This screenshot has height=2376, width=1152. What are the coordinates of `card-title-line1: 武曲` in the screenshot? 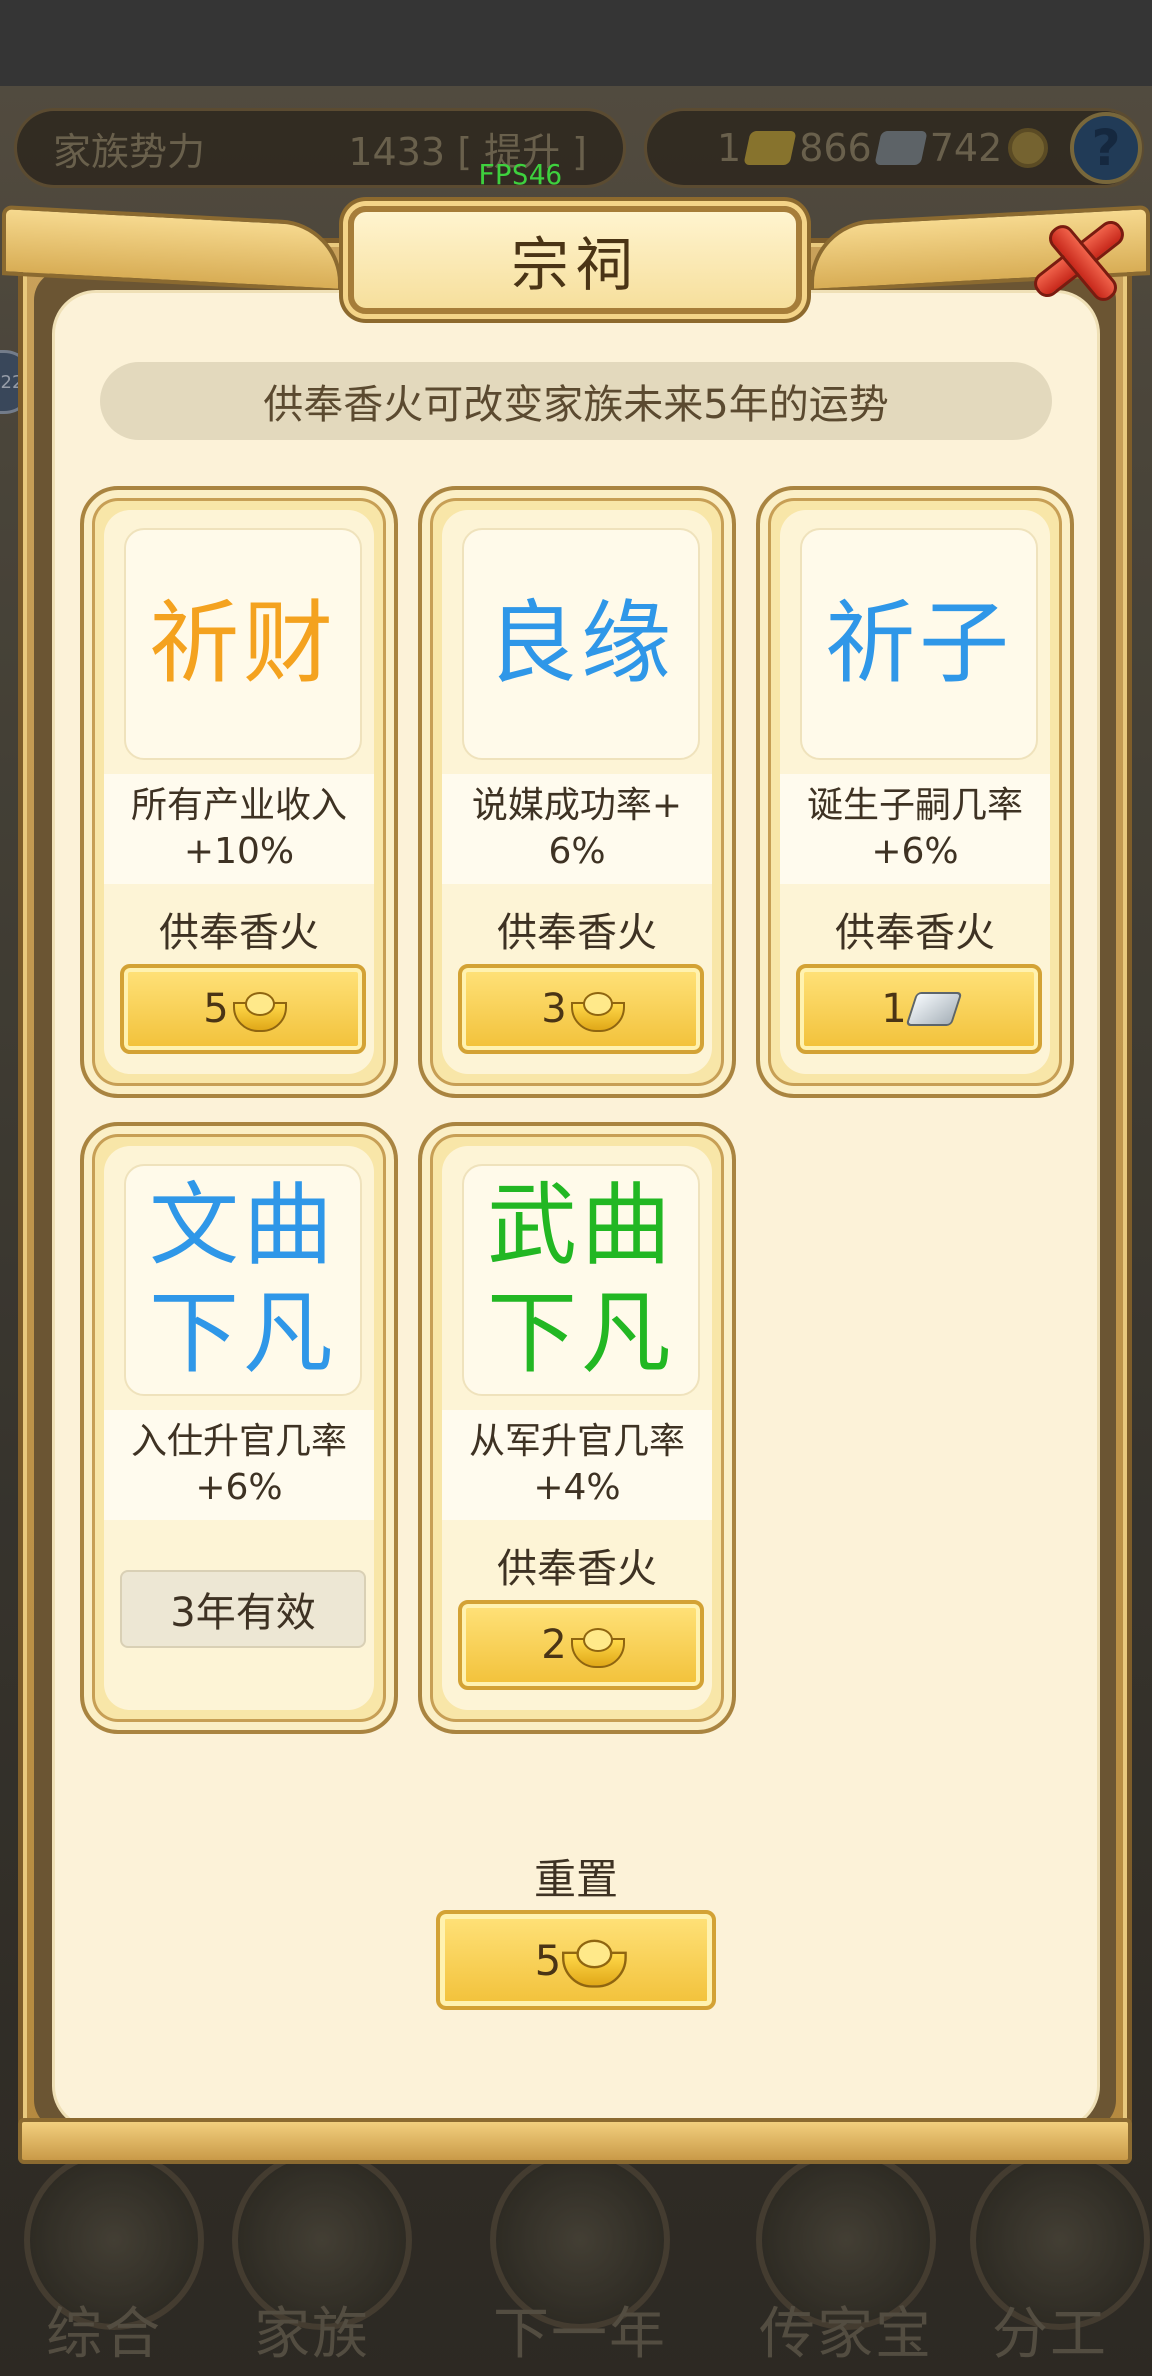 It's located at (581, 1225).